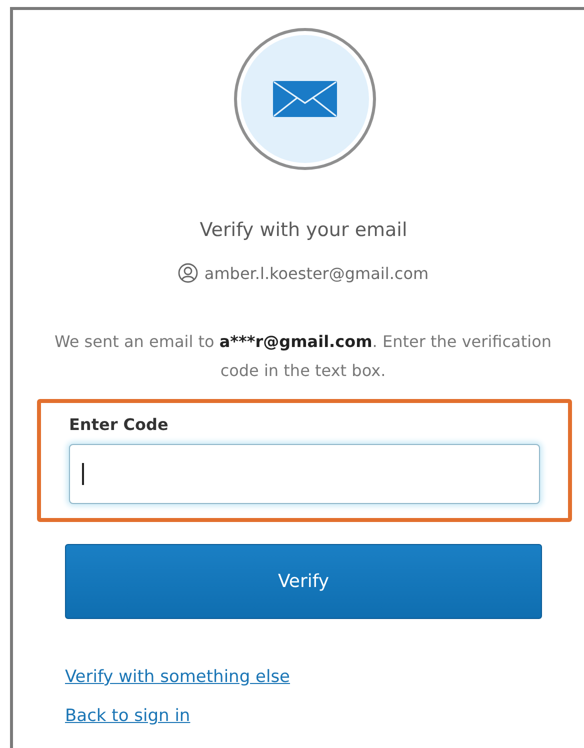 The width and height of the screenshot is (584, 748). What do you see at coordinates (188, 273) in the screenshot?
I see `user-icon` at bounding box center [188, 273].